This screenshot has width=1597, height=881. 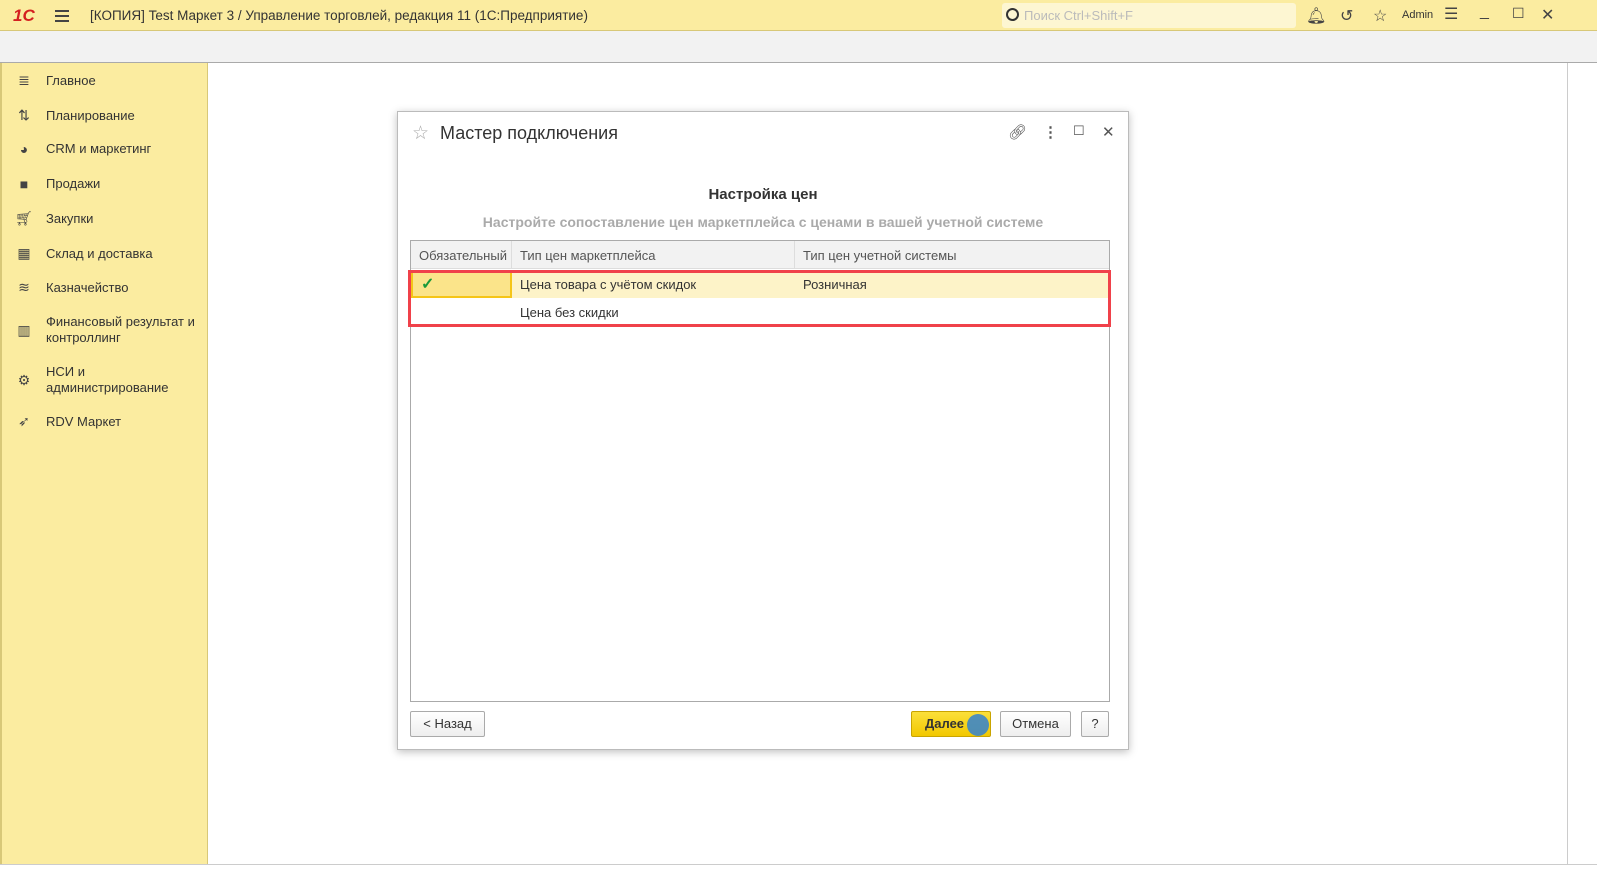 What do you see at coordinates (105, 380) in the screenshot?
I see `sidebar-item-admin: ⚙ НСИ и администрирование` at bounding box center [105, 380].